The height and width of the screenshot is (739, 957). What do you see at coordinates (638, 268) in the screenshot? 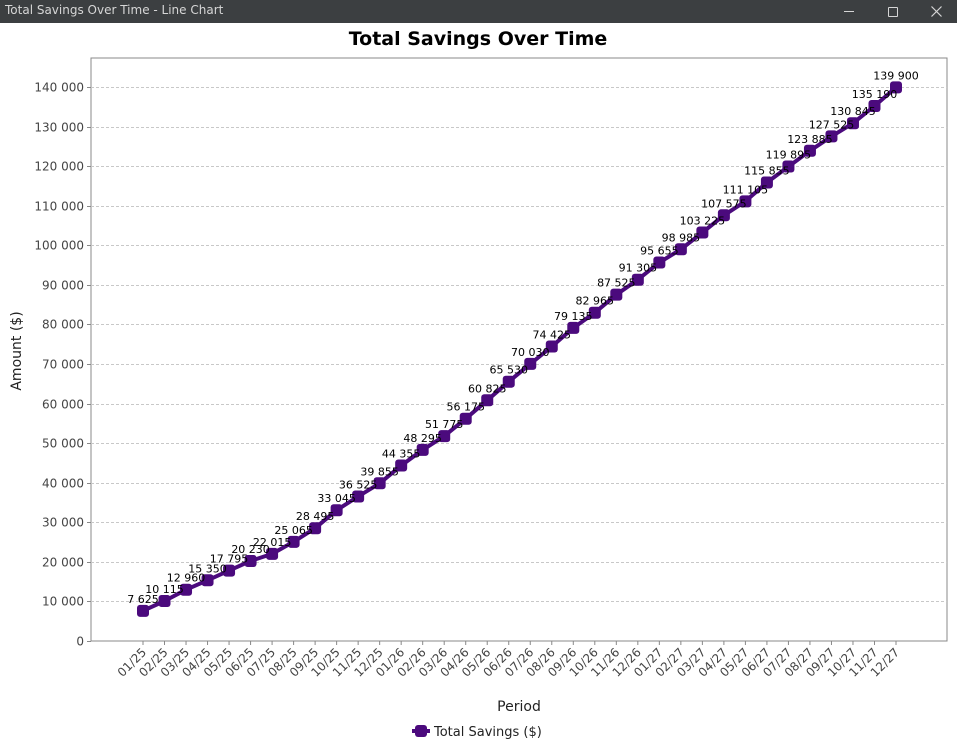
I see `data-label: 91 305` at bounding box center [638, 268].